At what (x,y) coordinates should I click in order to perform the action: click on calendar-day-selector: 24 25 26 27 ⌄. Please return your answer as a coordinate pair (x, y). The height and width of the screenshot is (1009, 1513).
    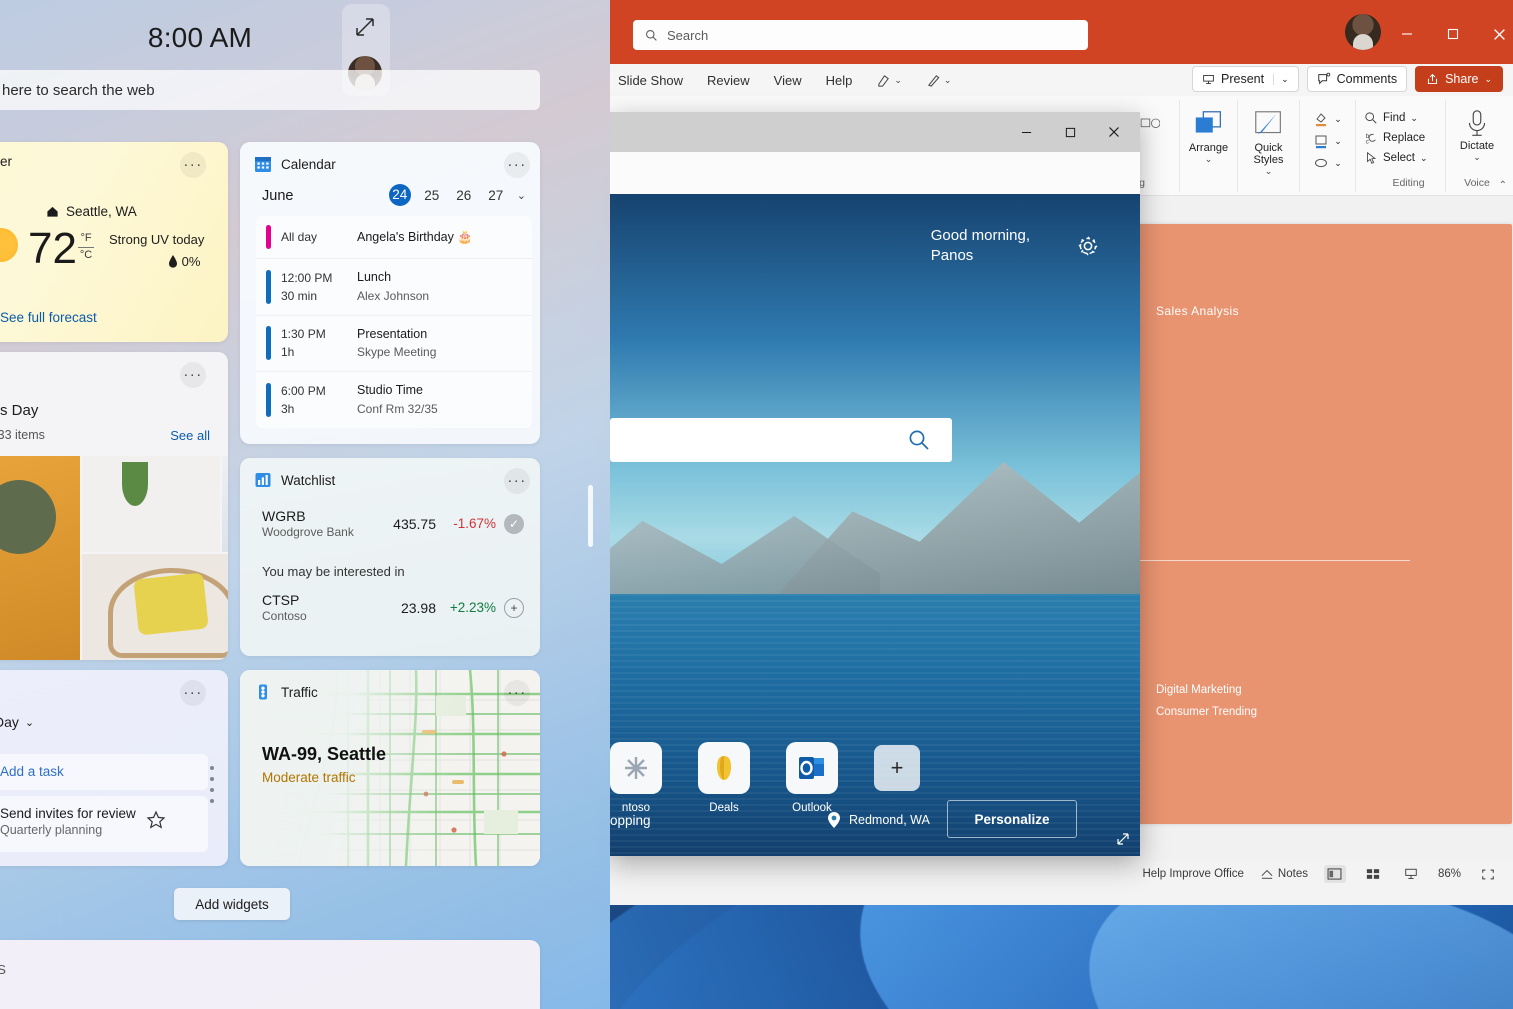
    Looking at the image, I should click on (457, 195).